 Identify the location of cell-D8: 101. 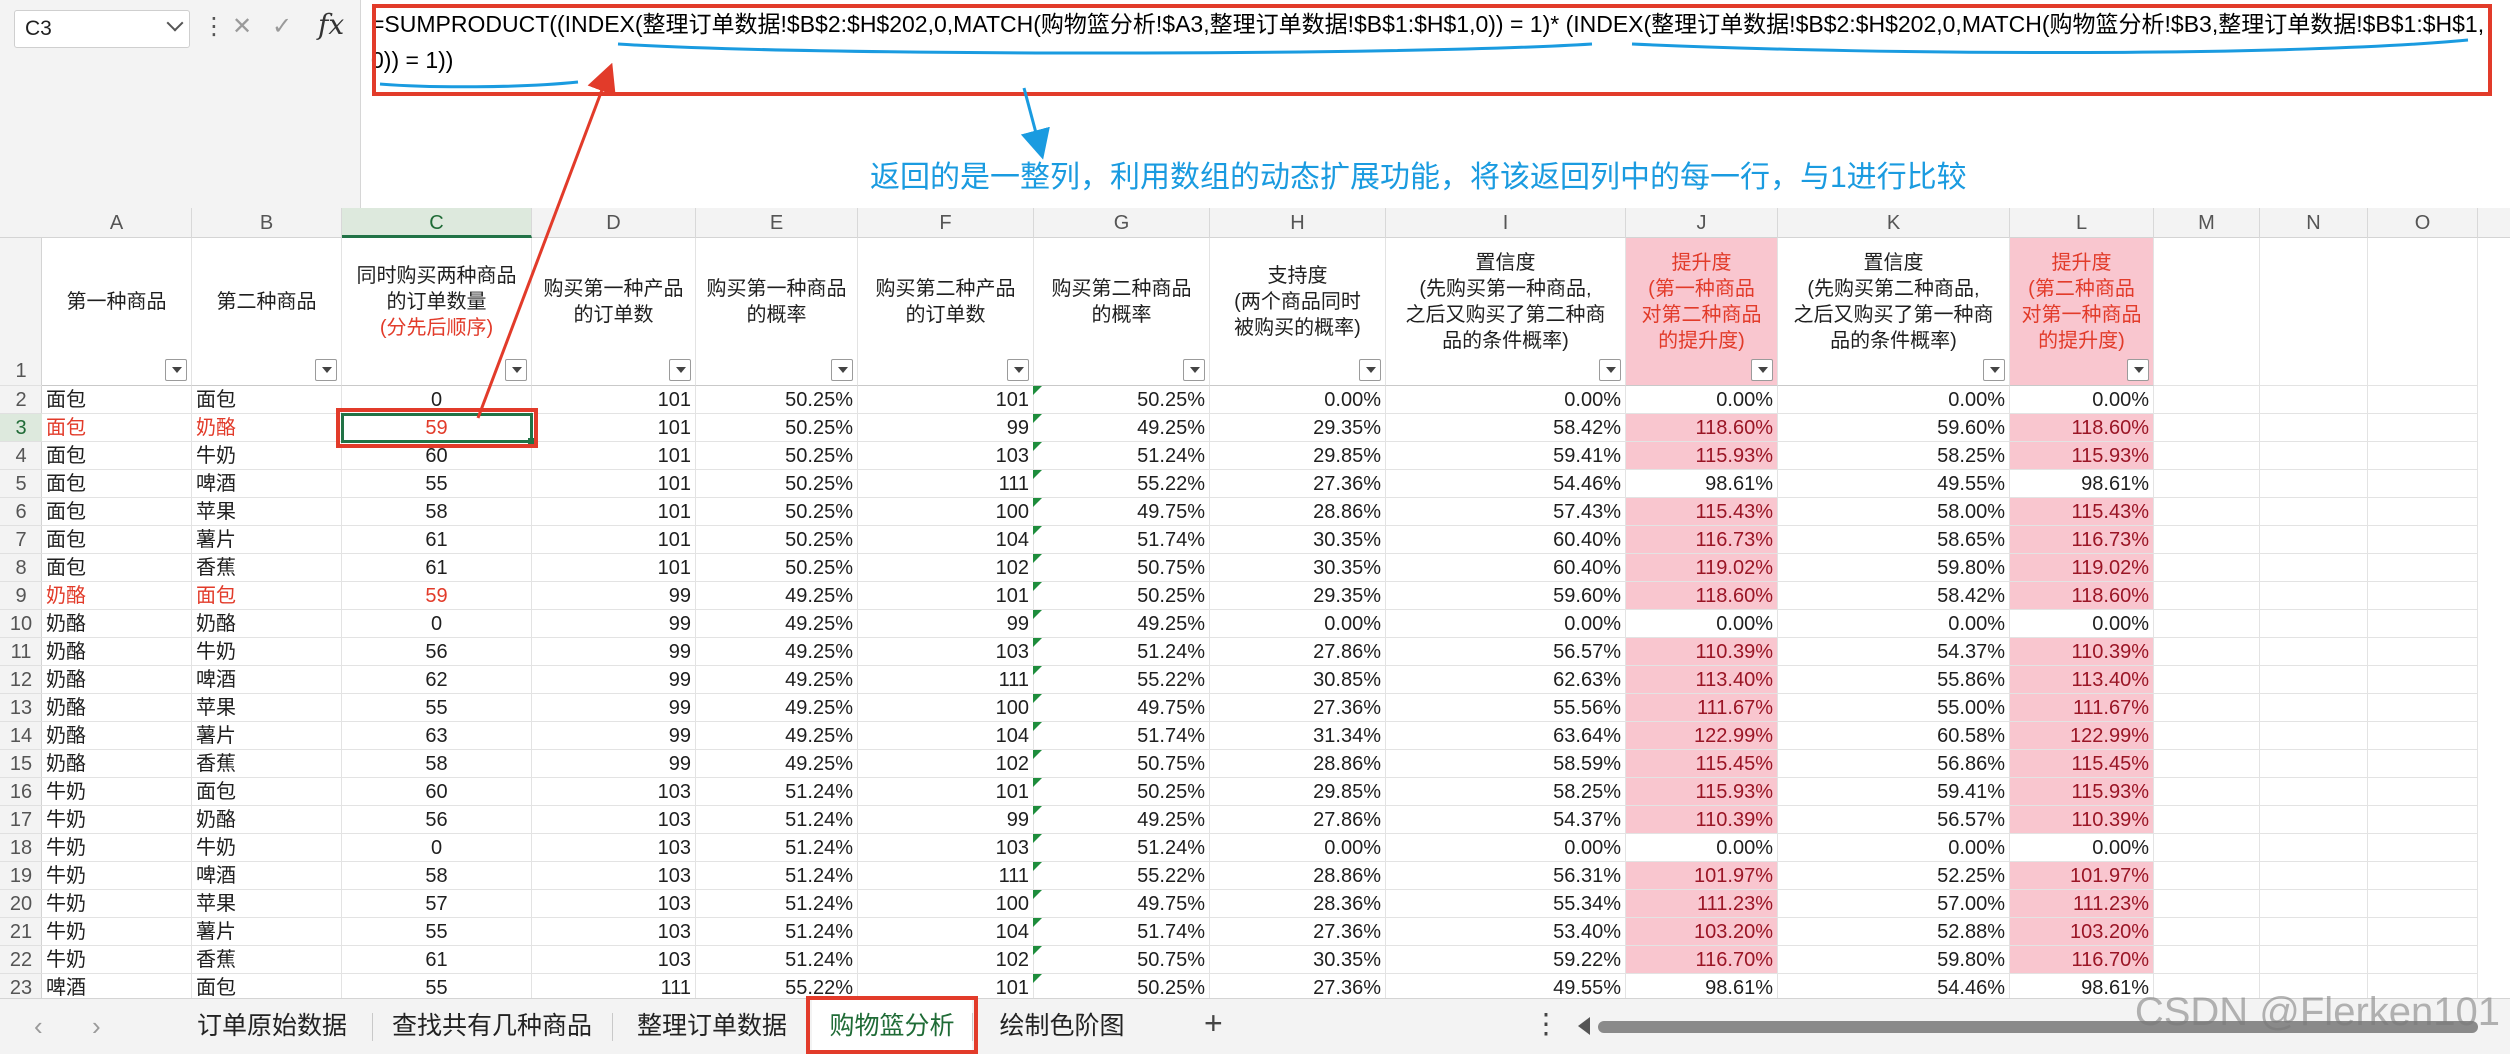
(614, 568).